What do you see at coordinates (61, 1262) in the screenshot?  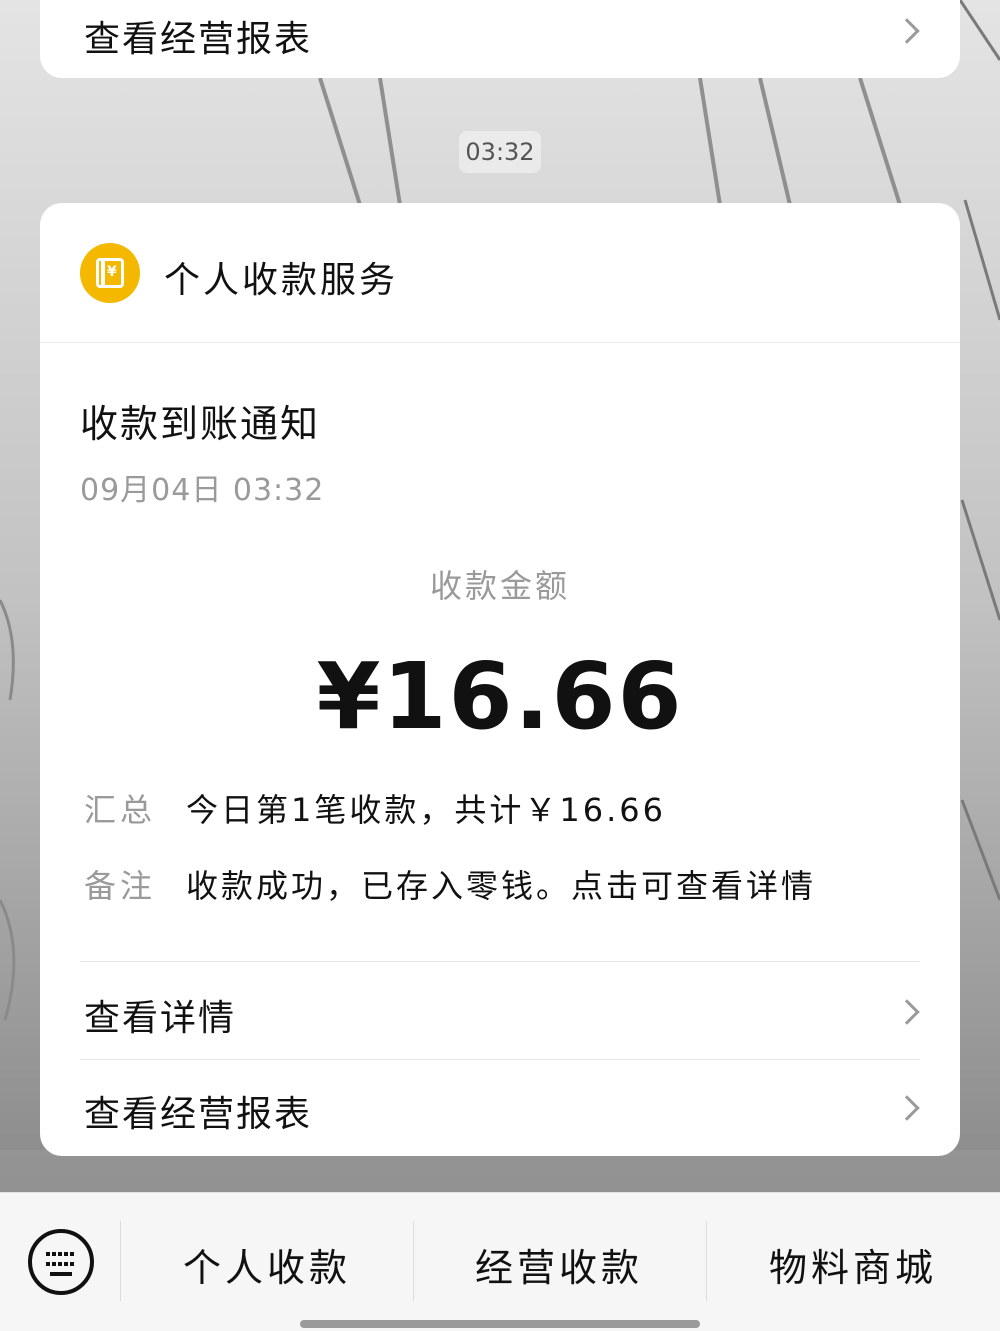 I see `keyboard-icon` at bounding box center [61, 1262].